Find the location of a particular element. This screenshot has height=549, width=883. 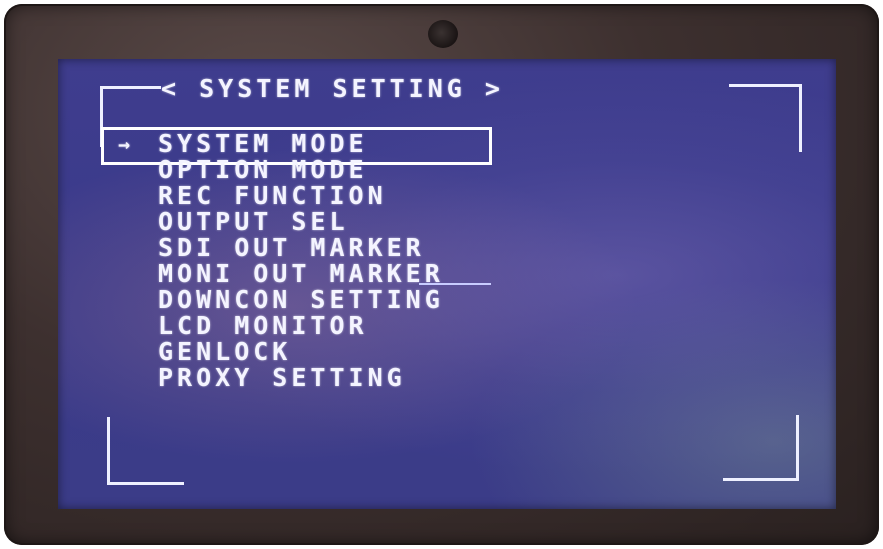

menu-title: < SYSTEM SETTING > is located at coordinates (332, 88).